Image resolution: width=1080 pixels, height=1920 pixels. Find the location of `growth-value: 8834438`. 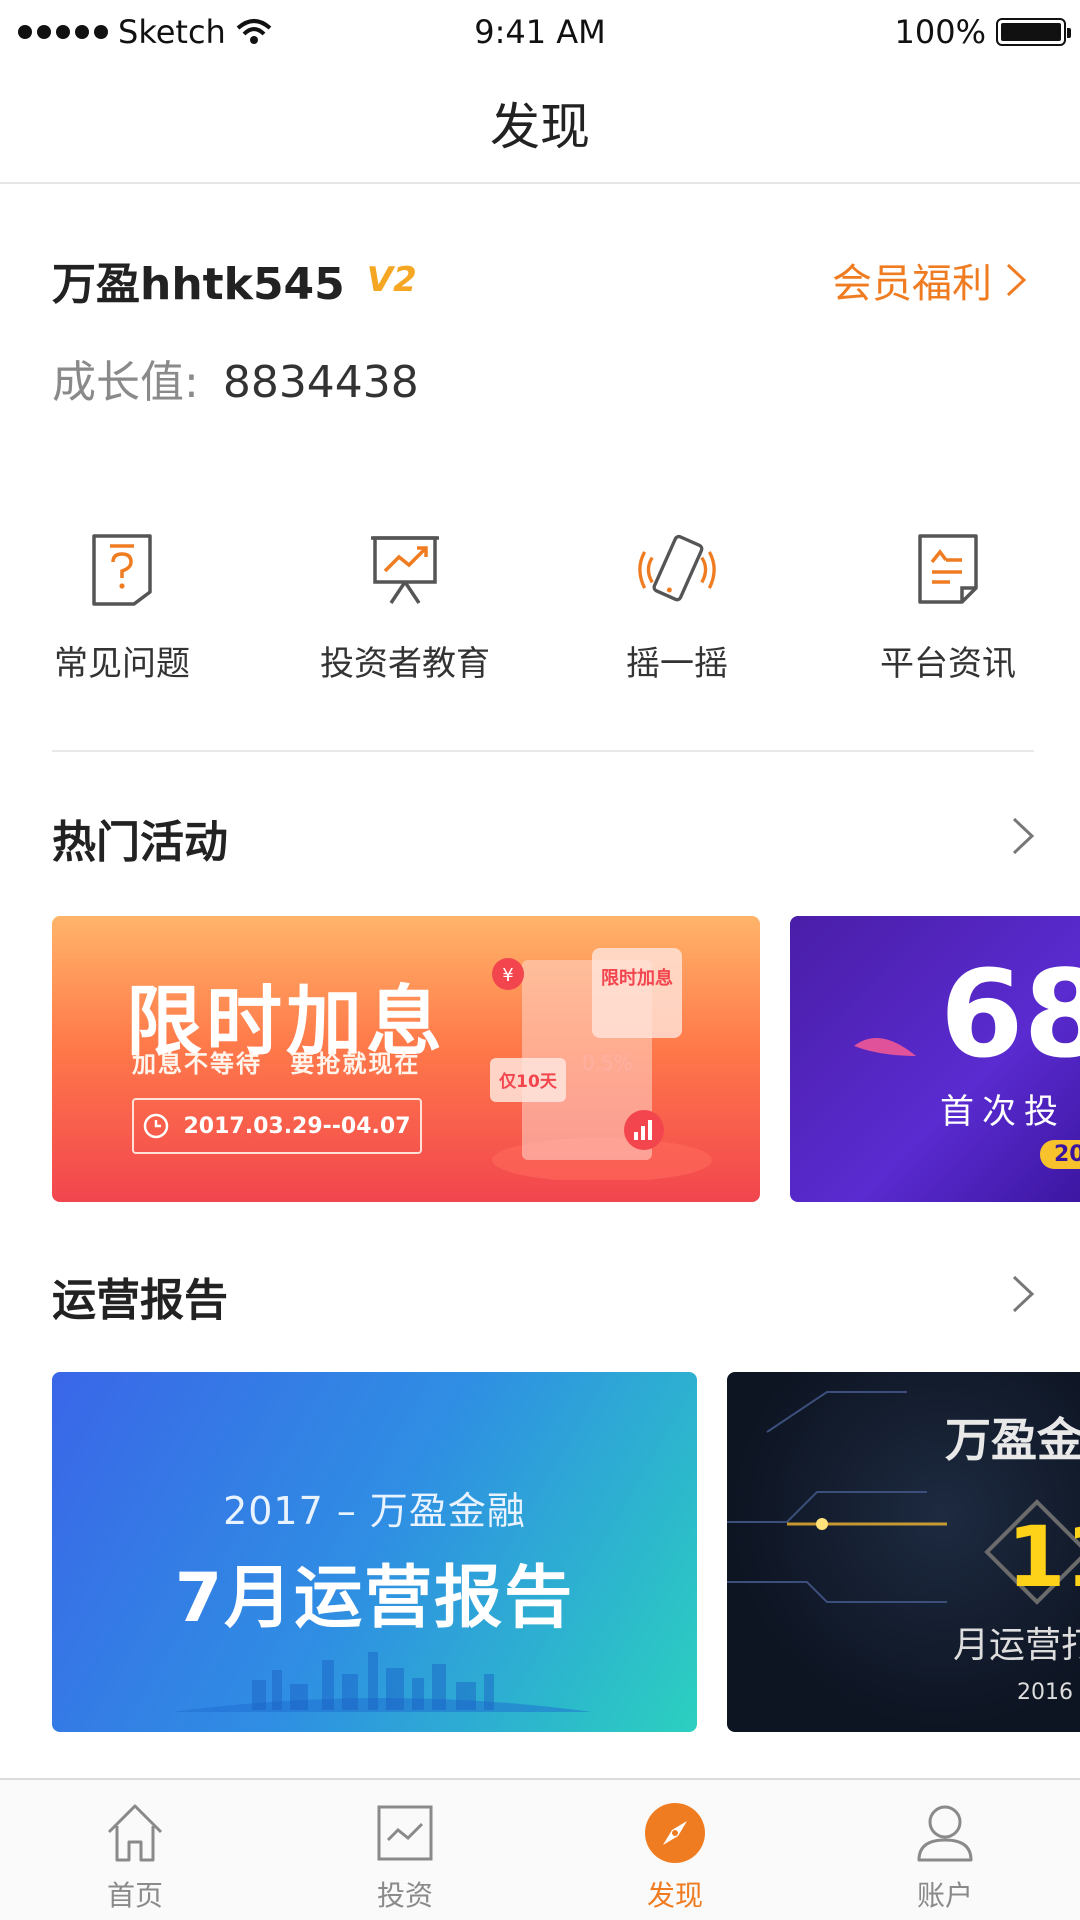

growth-value: 8834438 is located at coordinates (320, 382).